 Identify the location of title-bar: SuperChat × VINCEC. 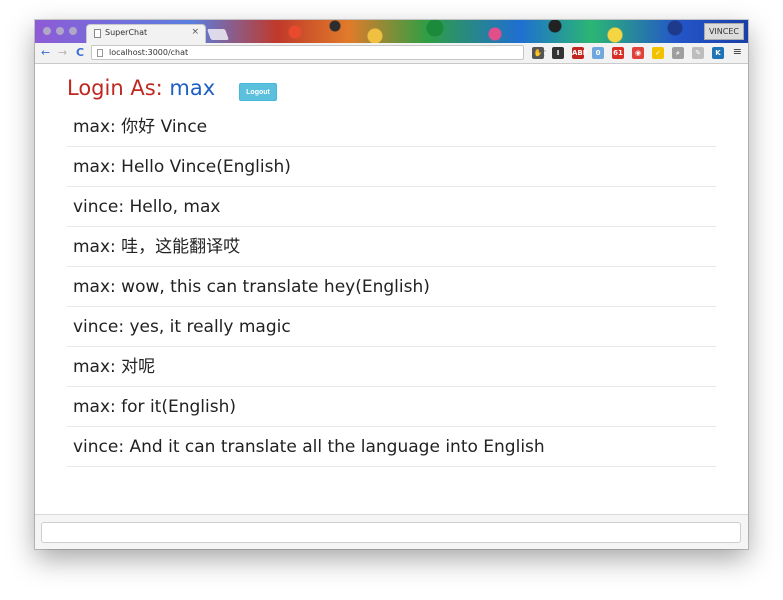
(391, 31).